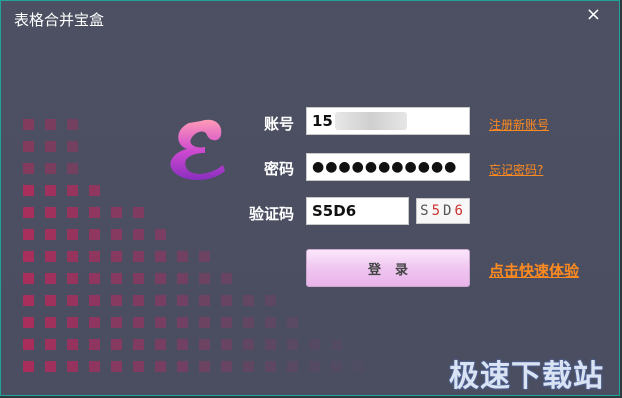 Image resolution: width=622 pixels, height=398 pixels. I want to click on captcha-char: 6, so click(460, 211).